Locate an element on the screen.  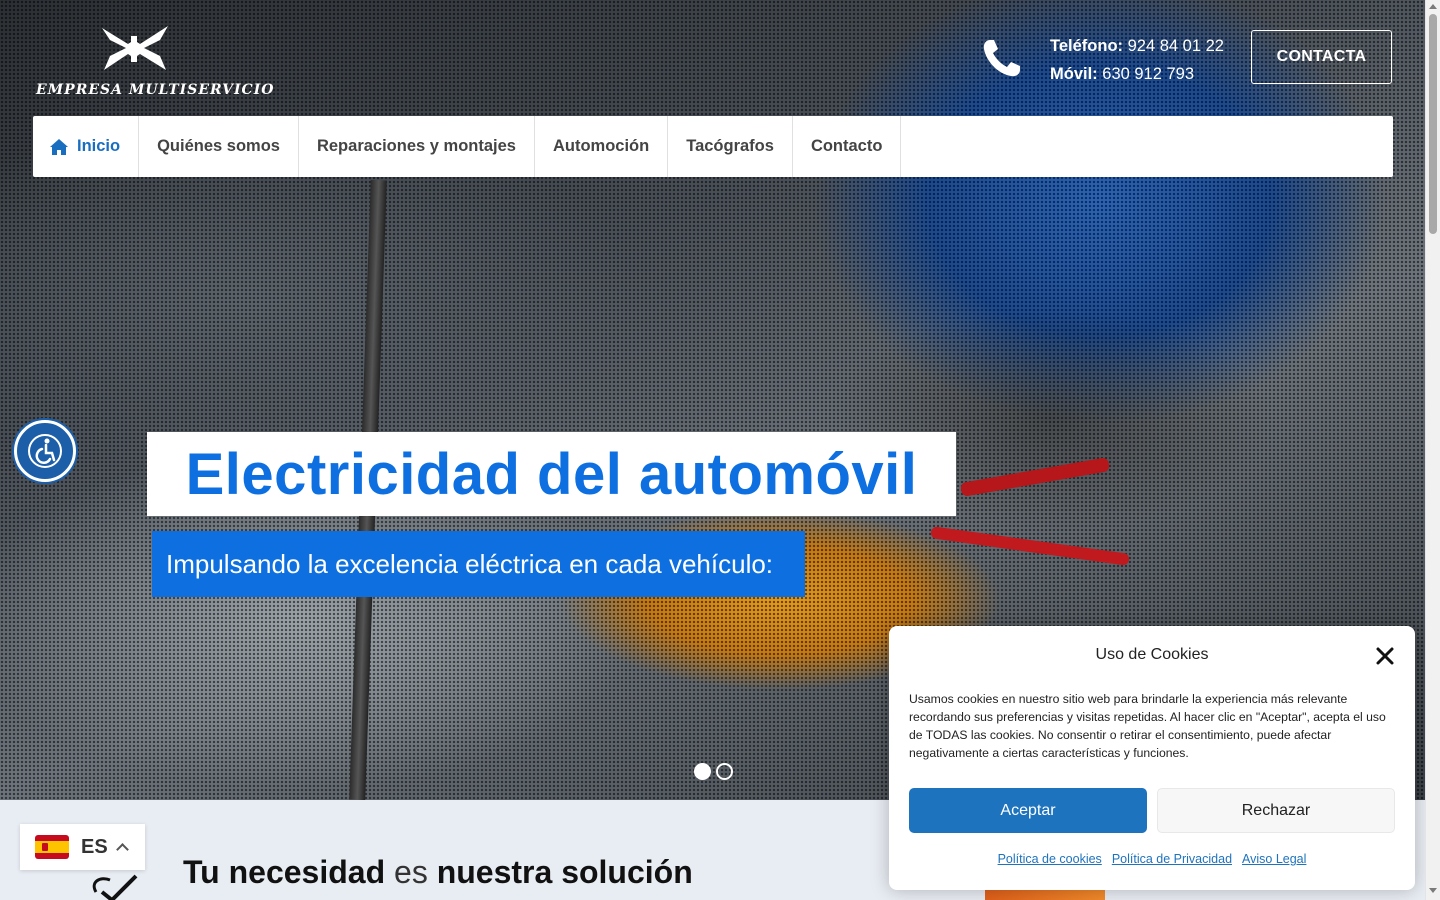
nav-label: Quiénes somos is located at coordinates (218, 146).